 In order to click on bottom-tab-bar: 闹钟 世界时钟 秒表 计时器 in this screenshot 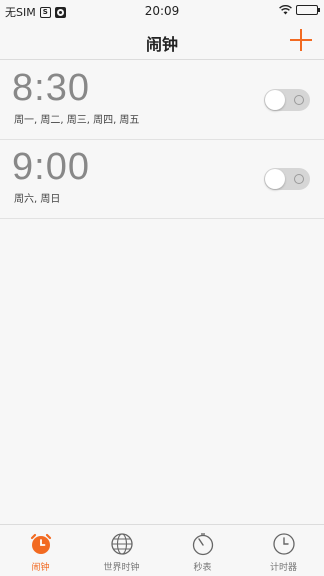, I will do `click(162, 550)`.